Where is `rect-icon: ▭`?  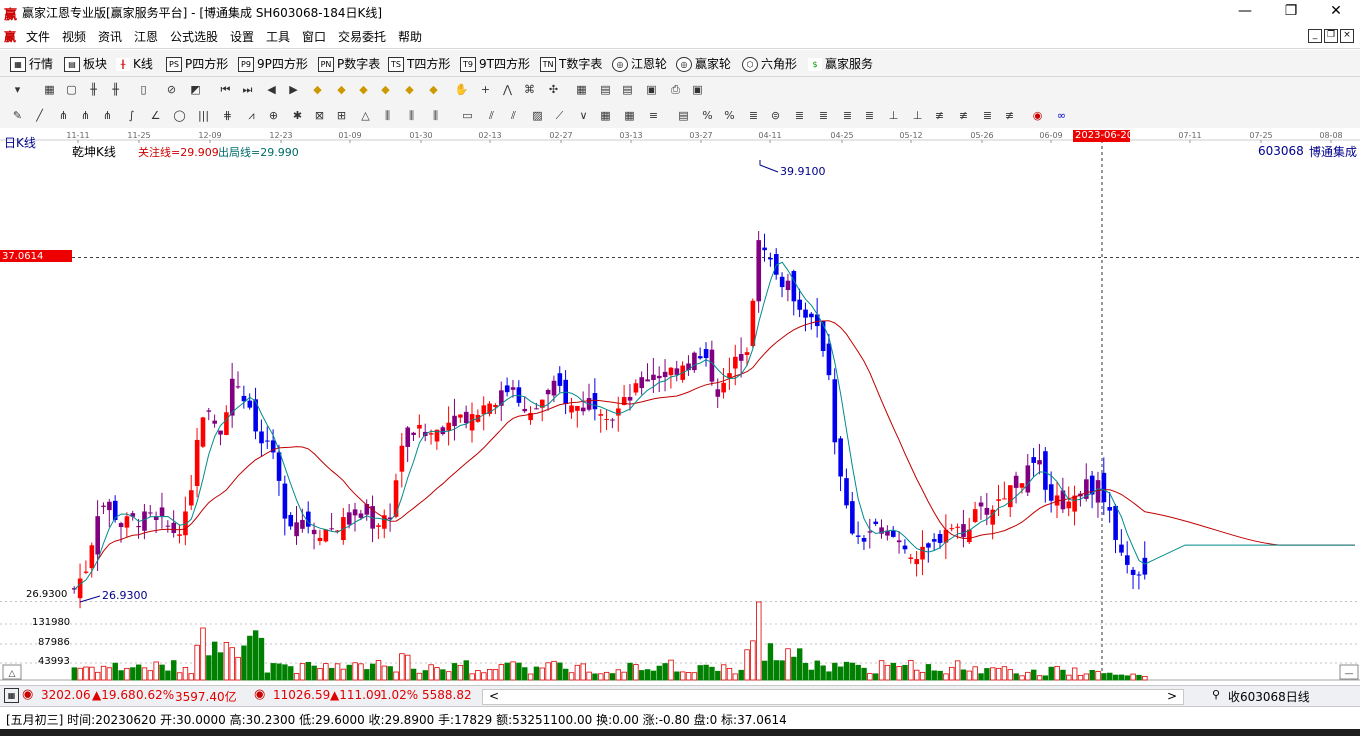 rect-icon: ▭ is located at coordinates (467, 115).